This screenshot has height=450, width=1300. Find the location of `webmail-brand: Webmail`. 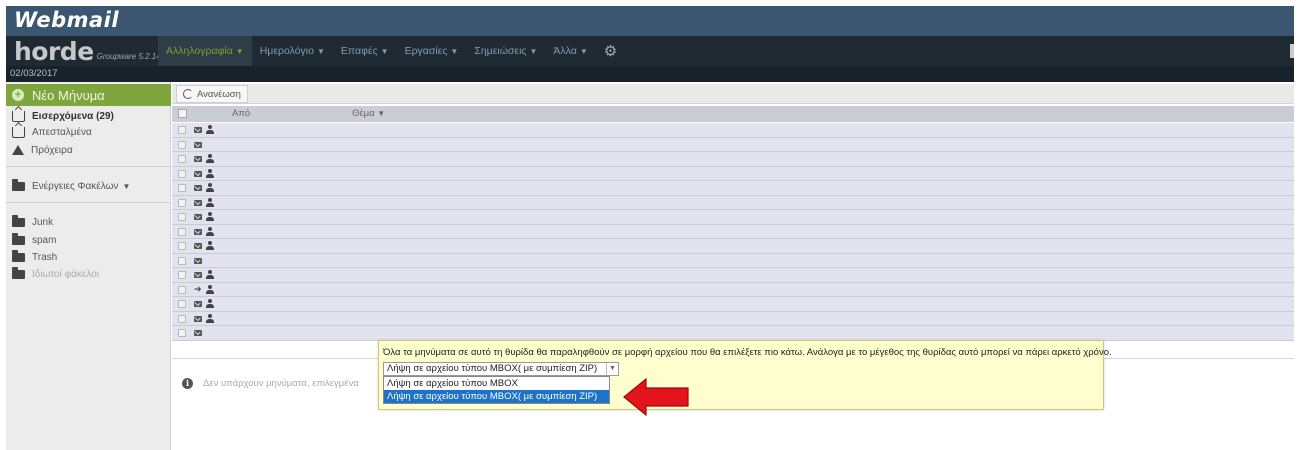

webmail-brand: Webmail is located at coordinates (67, 20).